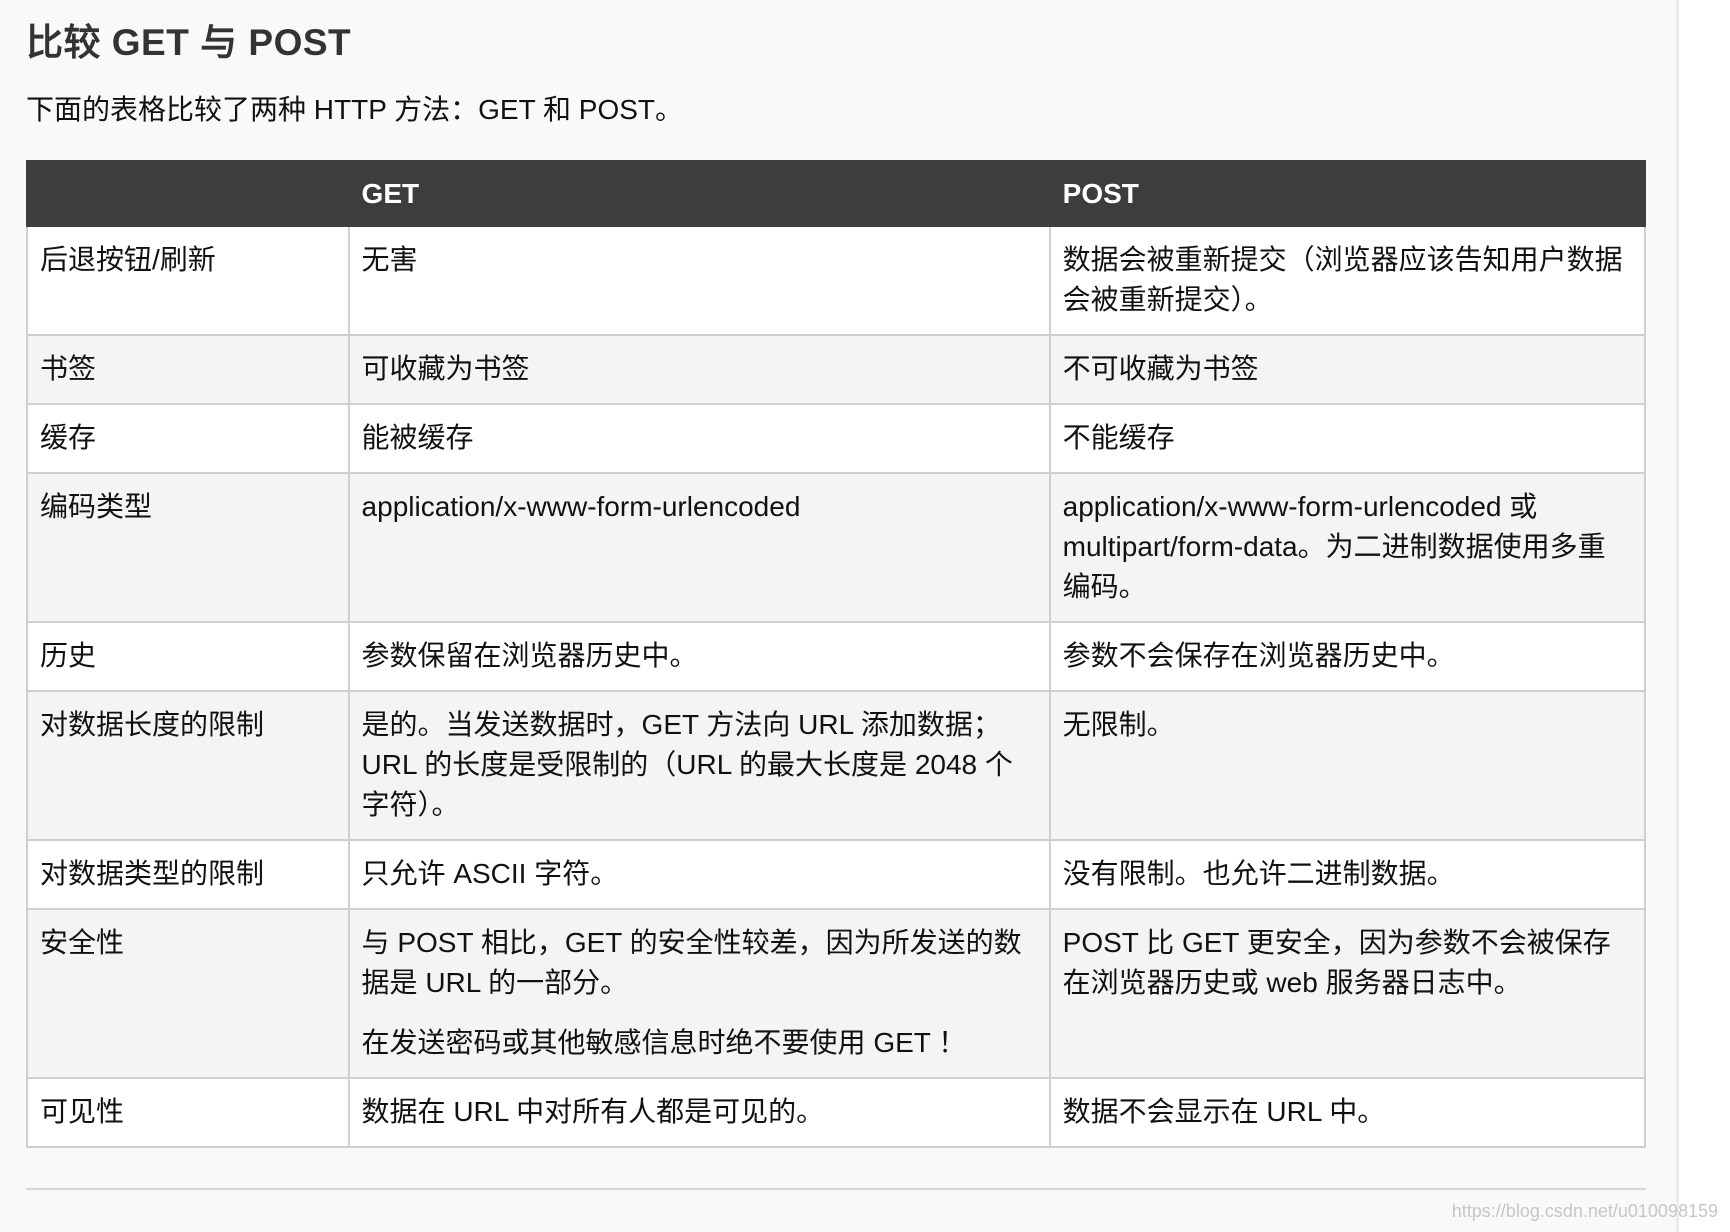 The image size is (1730, 1232). Describe the element at coordinates (417, 437) in the screenshot. I see `get-value-text: 能被缓存` at that location.